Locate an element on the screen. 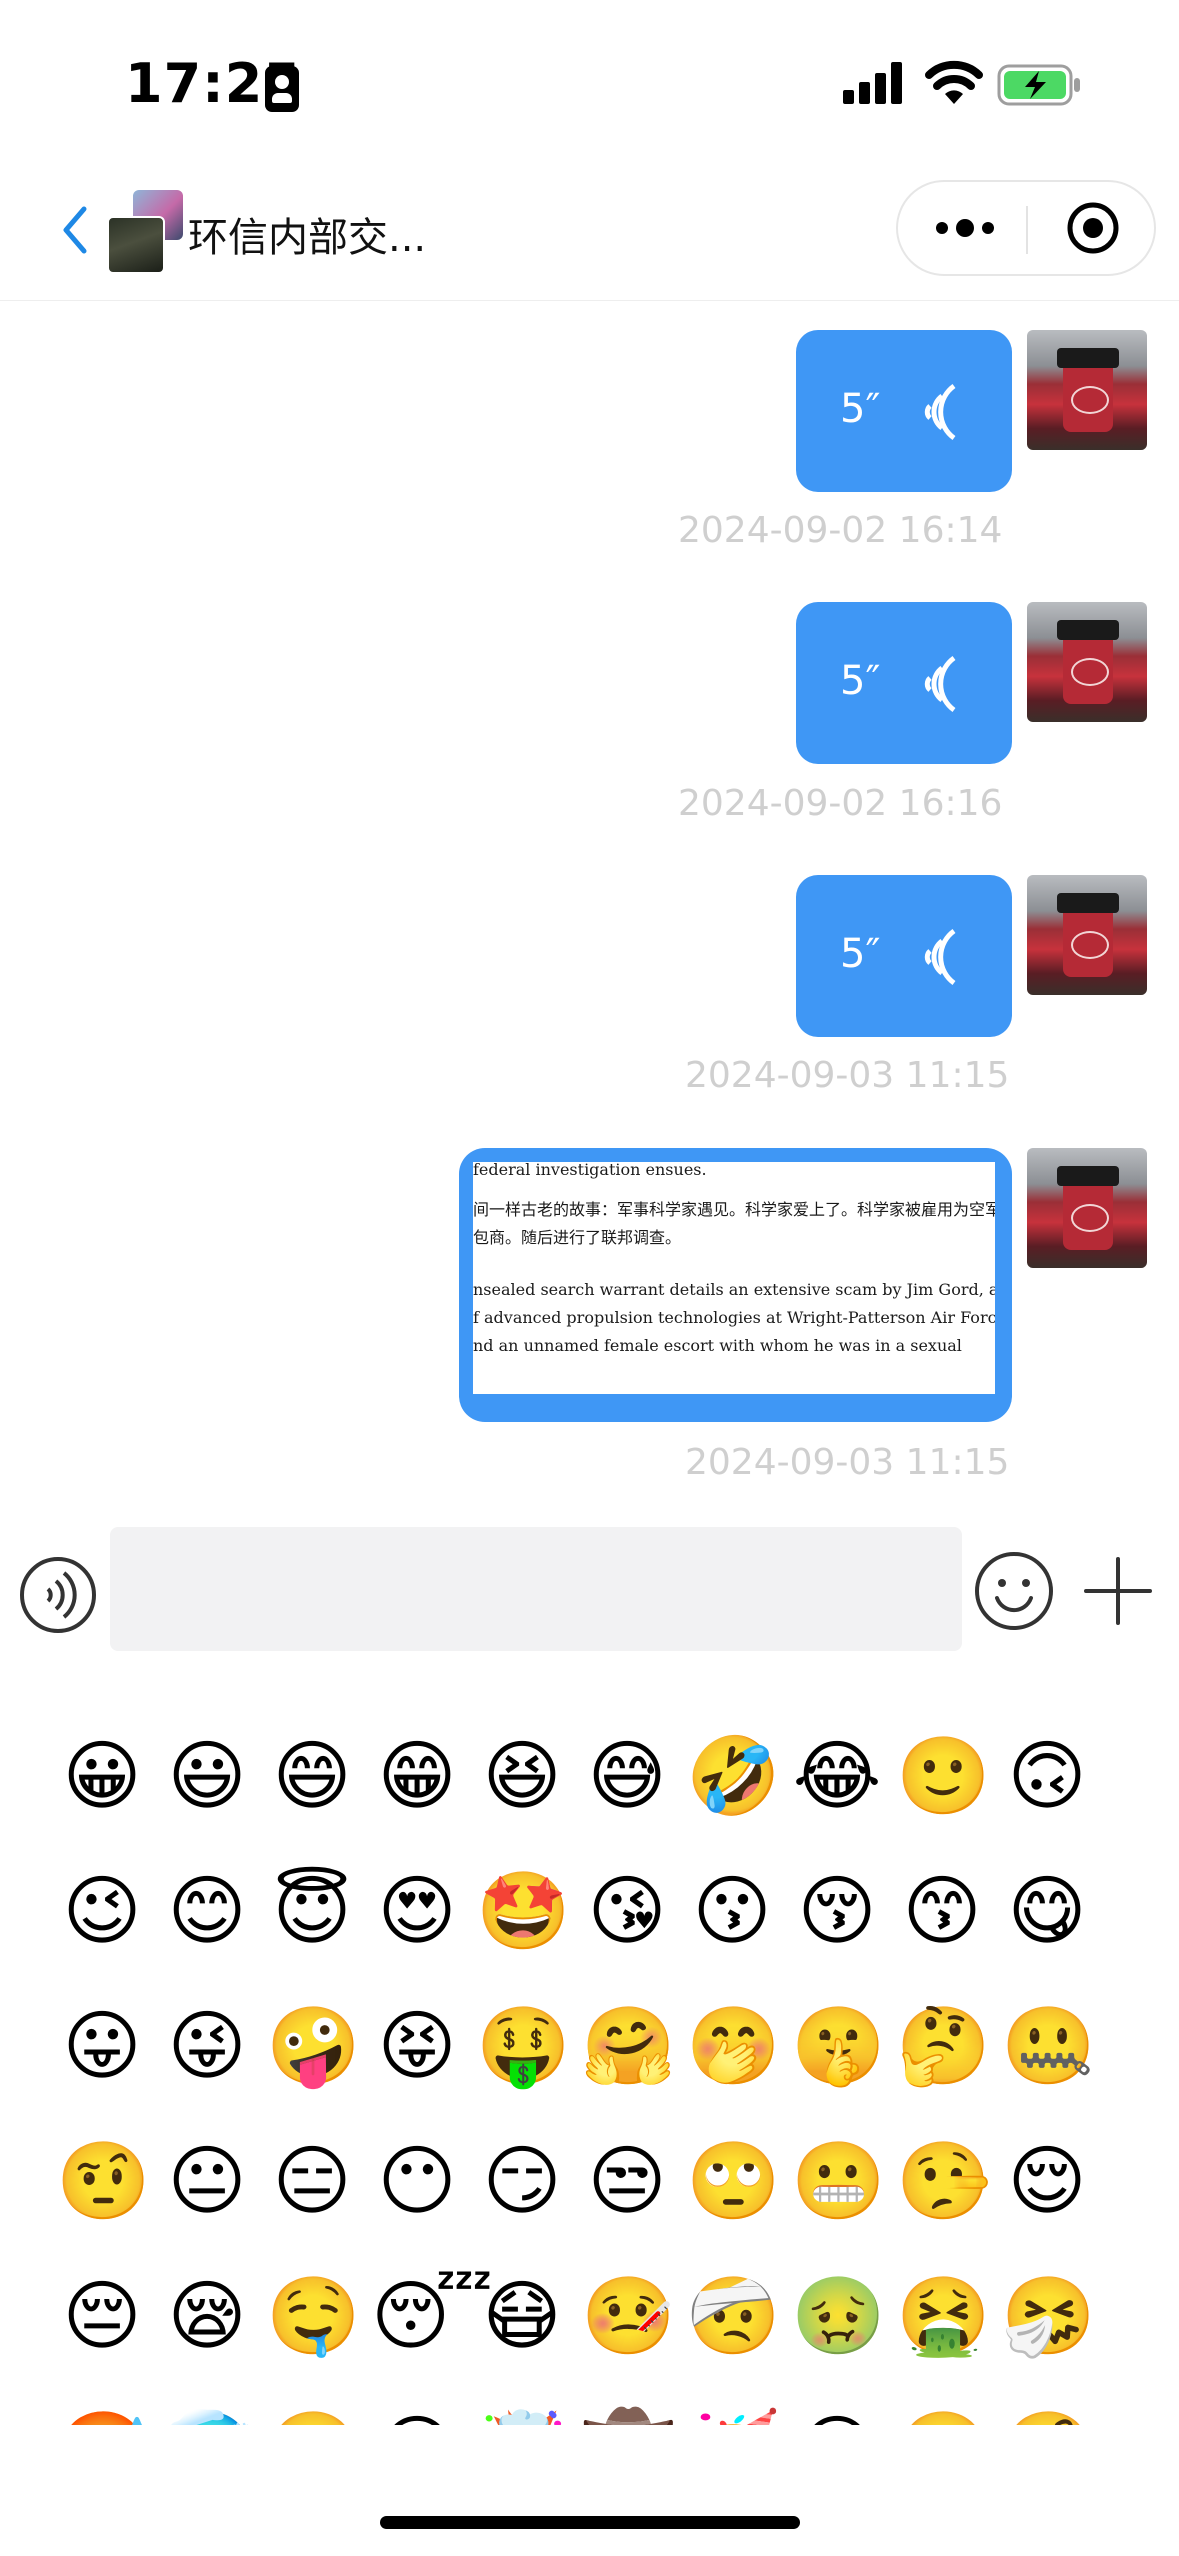 The image size is (1179, 2556). emoji-item: 🙃 is located at coordinates (1047, 1776).